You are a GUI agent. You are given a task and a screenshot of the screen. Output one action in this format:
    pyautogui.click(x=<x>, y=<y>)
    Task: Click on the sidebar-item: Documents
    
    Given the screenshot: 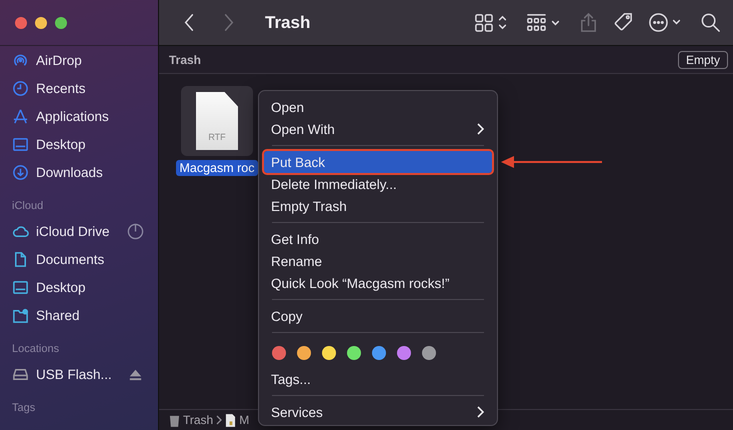 What is the action you would take?
    pyautogui.click(x=70, y=259)
    